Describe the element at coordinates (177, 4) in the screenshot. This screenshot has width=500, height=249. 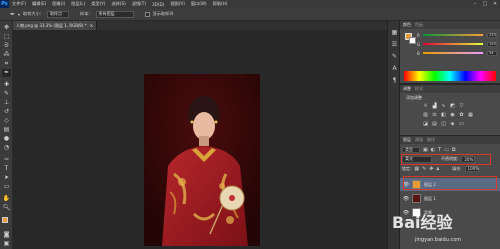
I see `menu-view: 视图(V)` at that location.